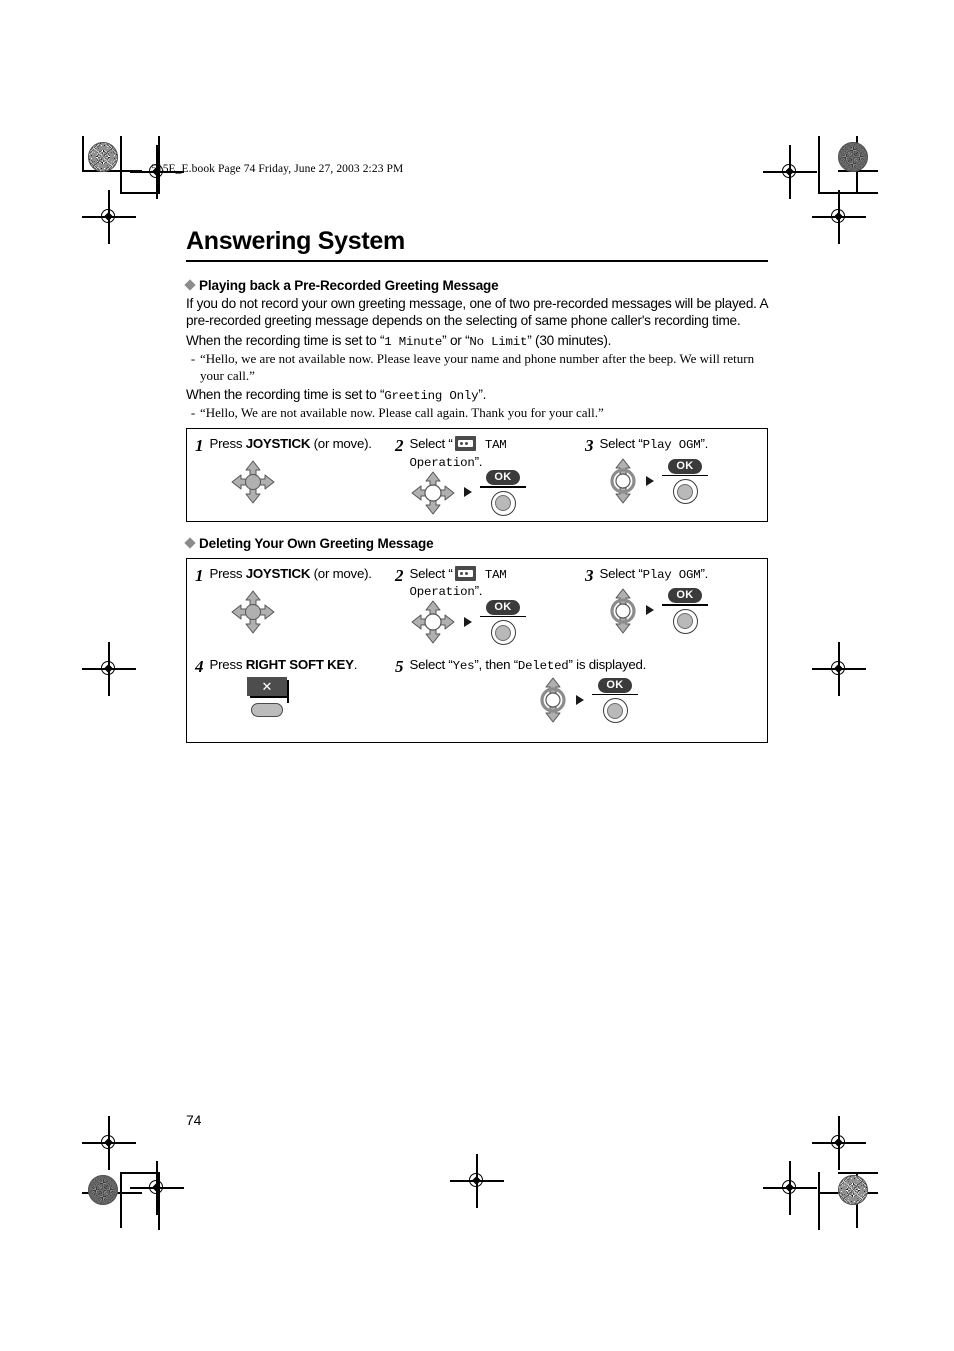 The height and width of the screenshot is (1351, 954). I want to click on step-1-head: 1 Press JOYSTICK (or move)., so click(288, 445).